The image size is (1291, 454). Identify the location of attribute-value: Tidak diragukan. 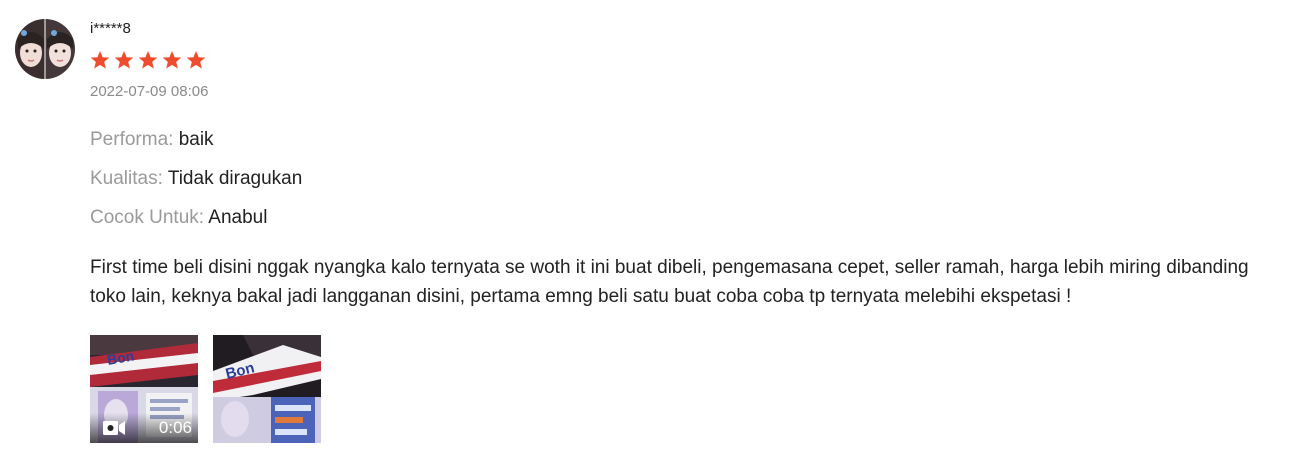
(235, 178).